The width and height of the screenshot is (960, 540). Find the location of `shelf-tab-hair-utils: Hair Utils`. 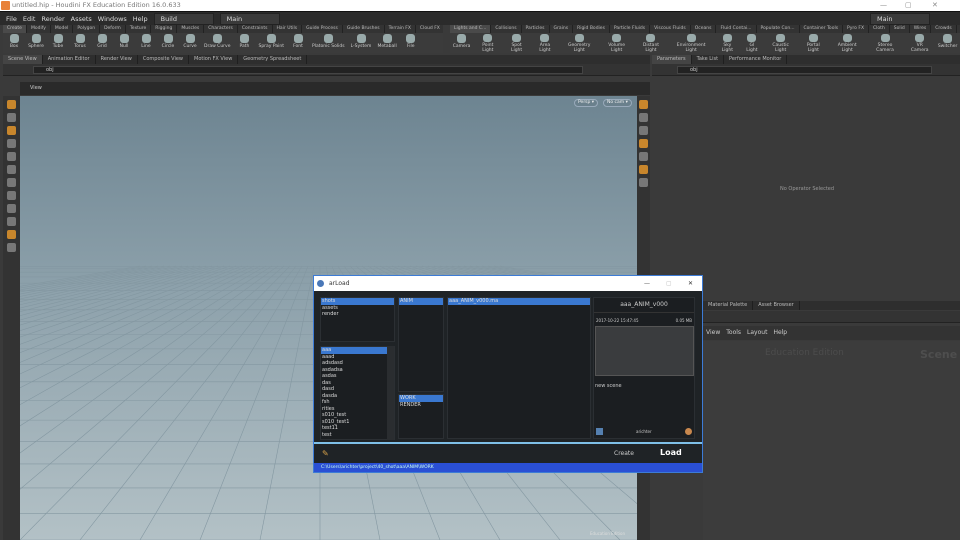

shelf-tab-hair-utils: Hair Utils is located at coordinates (288, 29).